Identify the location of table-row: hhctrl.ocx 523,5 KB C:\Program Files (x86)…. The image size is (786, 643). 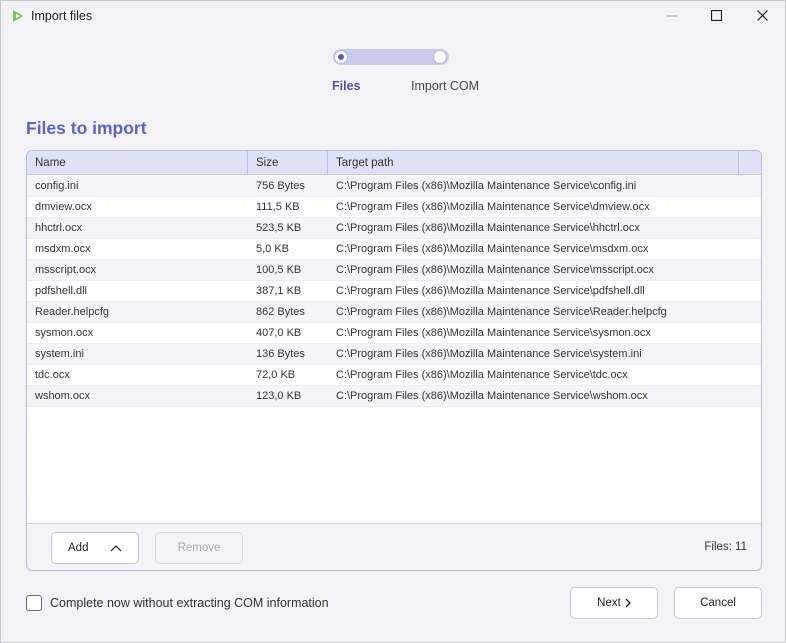
(394, 228).